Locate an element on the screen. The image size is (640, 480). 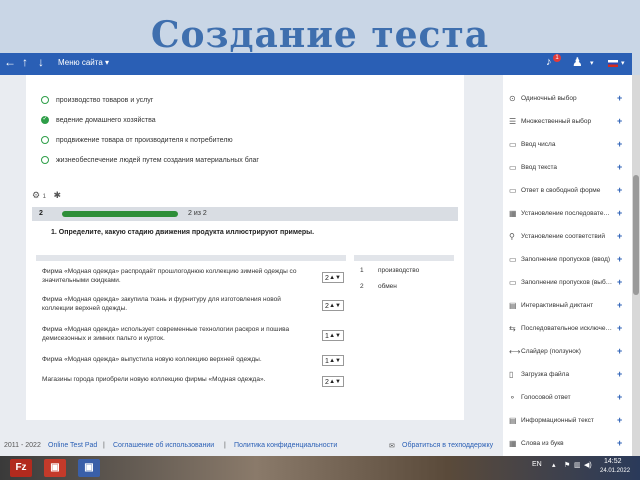
answer-option: производство товаров и услуг is located at coordinates (97, 100).